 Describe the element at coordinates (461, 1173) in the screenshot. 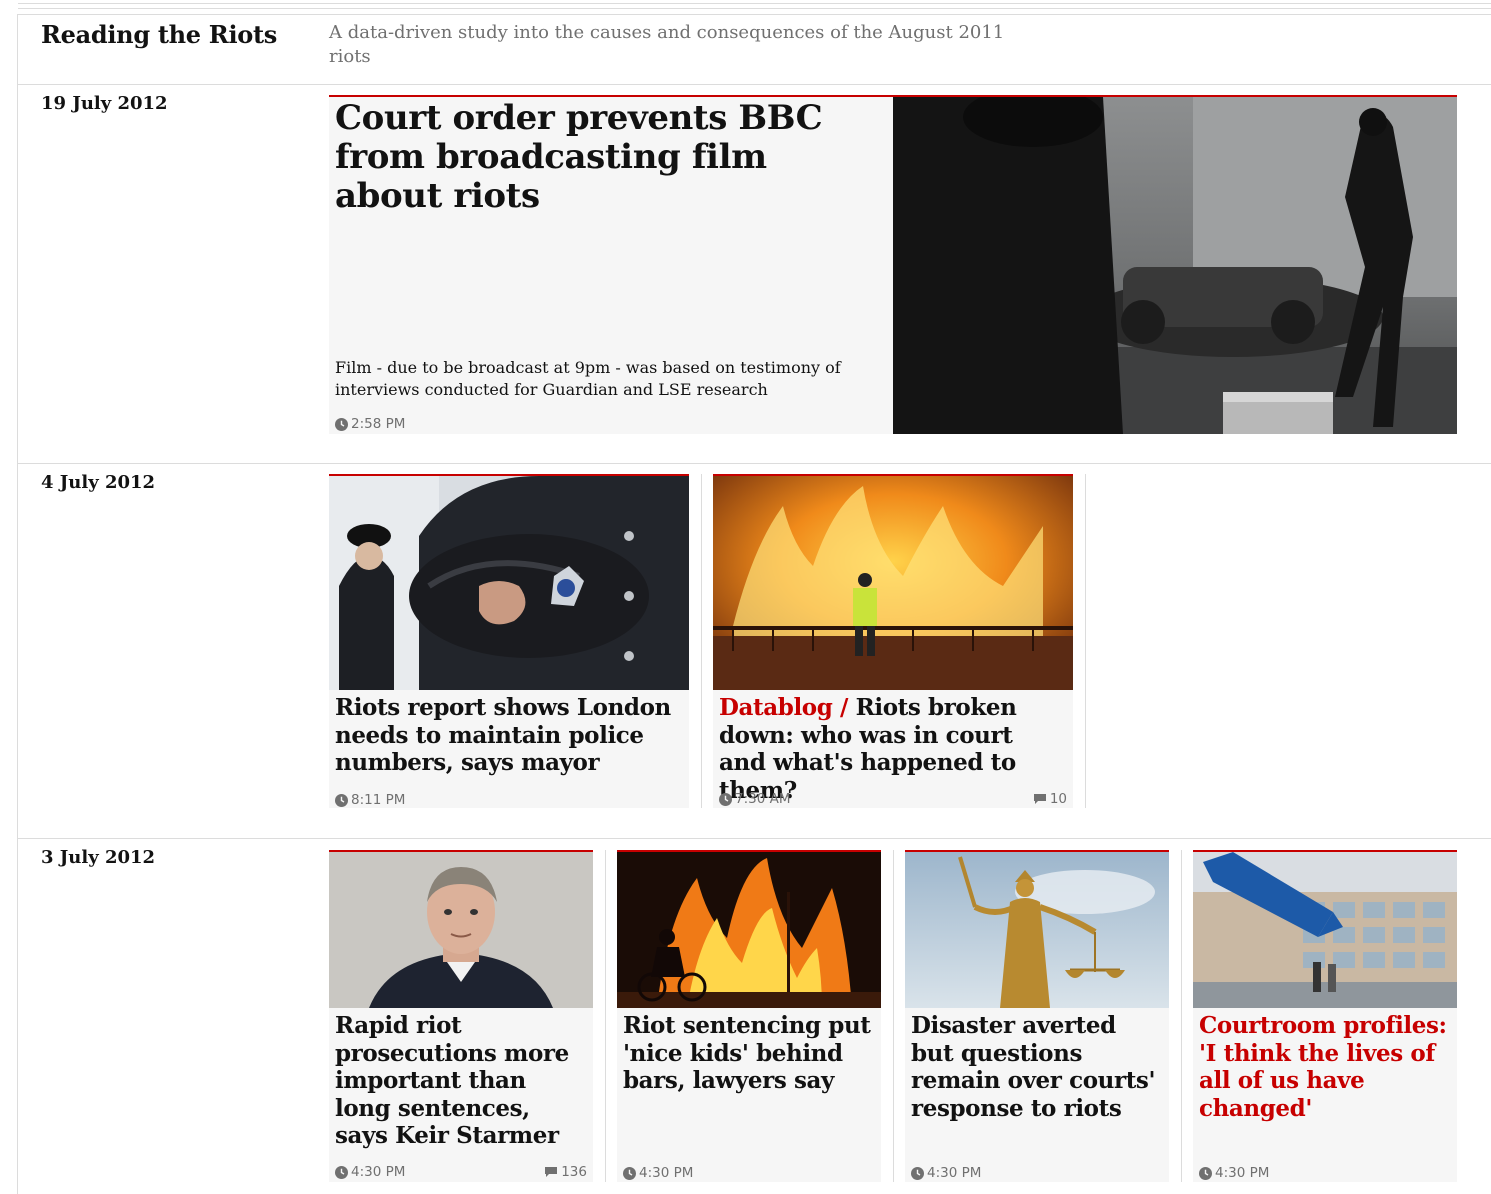

I see `card-meta: 4:30 PM 136` at that location.